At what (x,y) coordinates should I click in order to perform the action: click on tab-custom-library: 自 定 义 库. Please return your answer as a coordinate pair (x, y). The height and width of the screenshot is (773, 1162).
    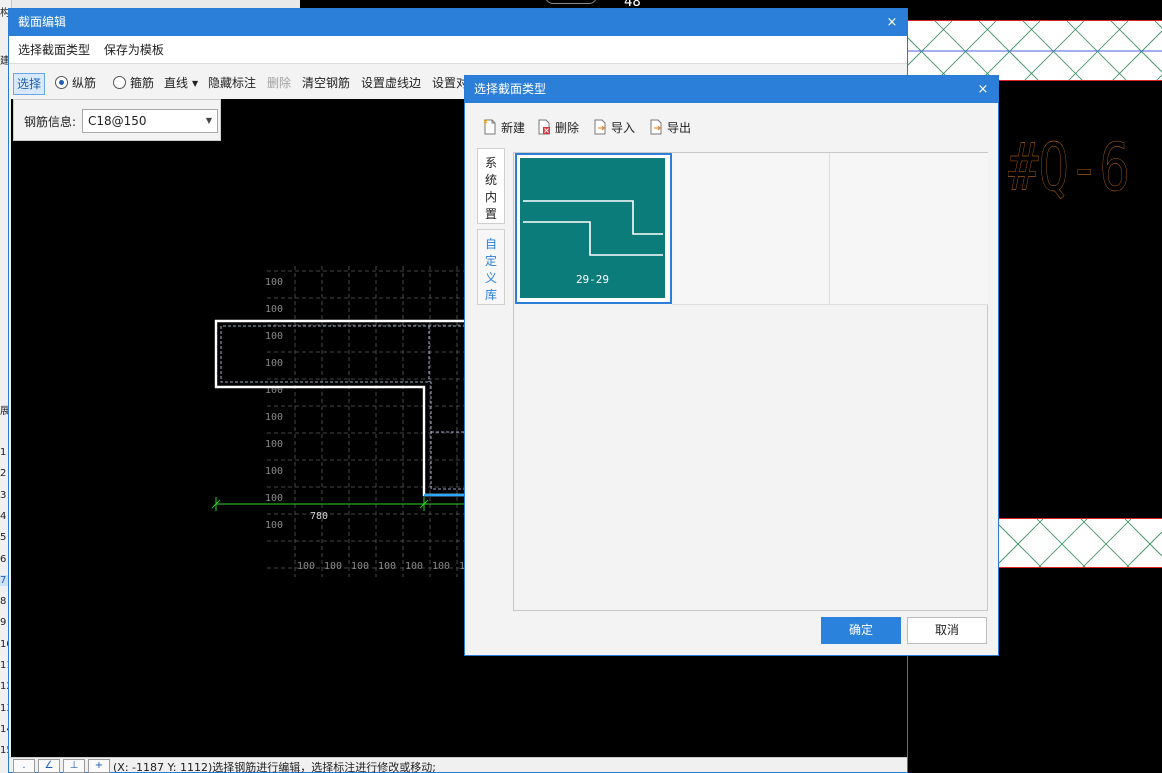
    Looking at the image, I should click on (491, 267).